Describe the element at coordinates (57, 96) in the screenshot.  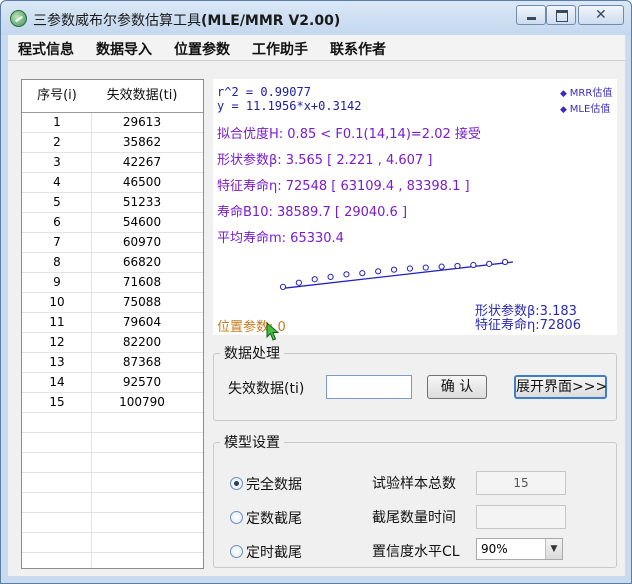
I see `column-header-seq: 序号(i)` at that location.